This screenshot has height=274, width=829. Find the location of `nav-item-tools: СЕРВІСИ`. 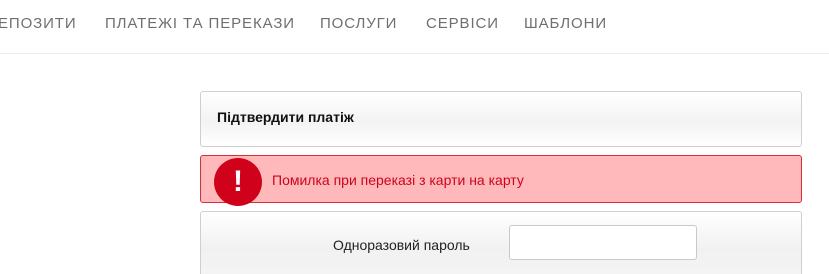

nav-item-tools: СЕРВІСИ is located at coordinates (462, 24).